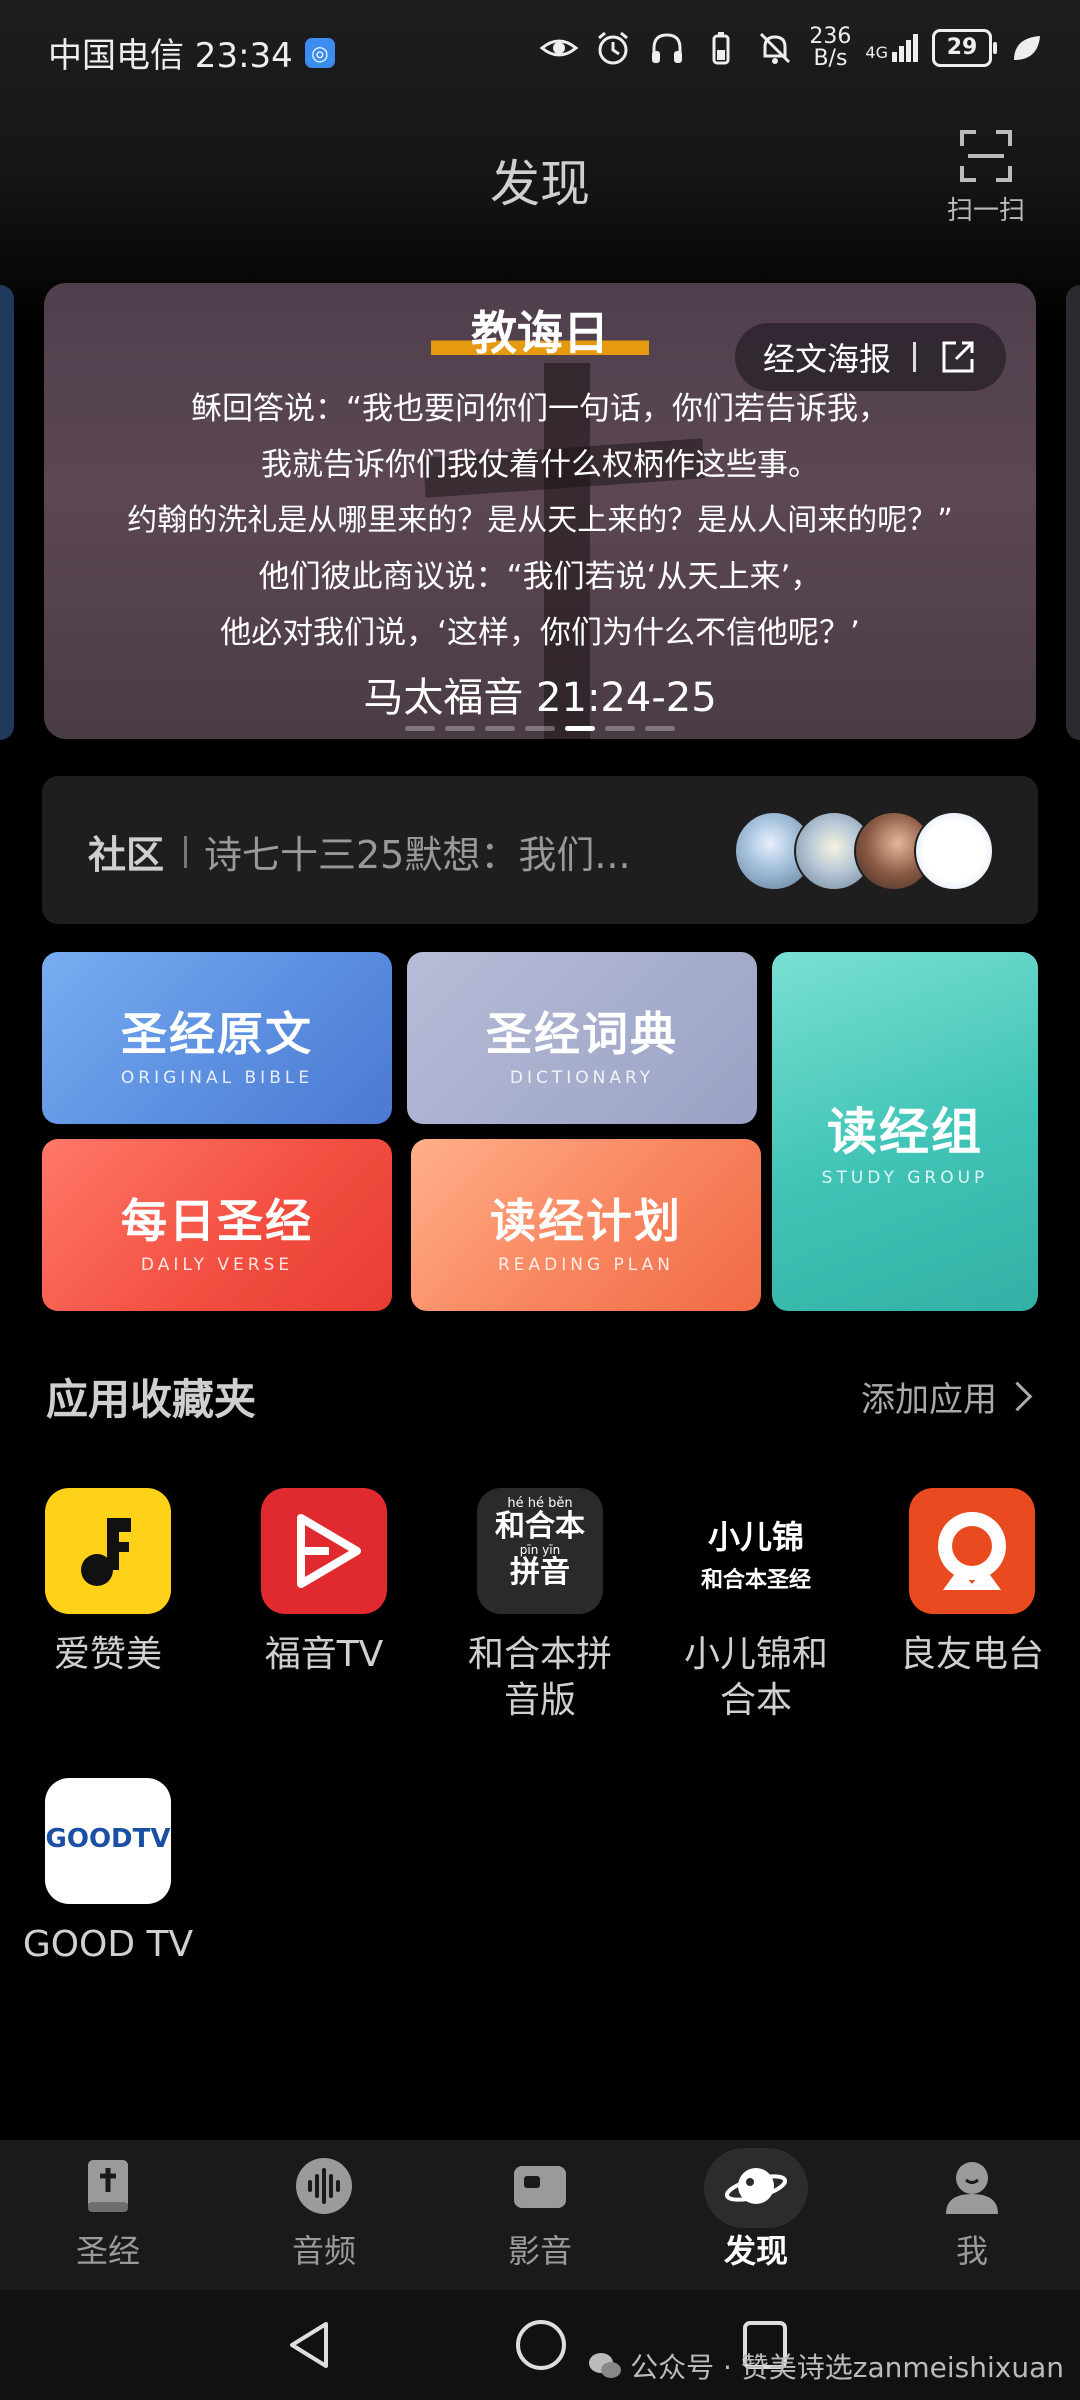 This screenshot has width=1080, height=2400. I want to click on verse-line: 稣回答说：“我也要问你们一句话，你们若告诉我，, so click(540, 409).